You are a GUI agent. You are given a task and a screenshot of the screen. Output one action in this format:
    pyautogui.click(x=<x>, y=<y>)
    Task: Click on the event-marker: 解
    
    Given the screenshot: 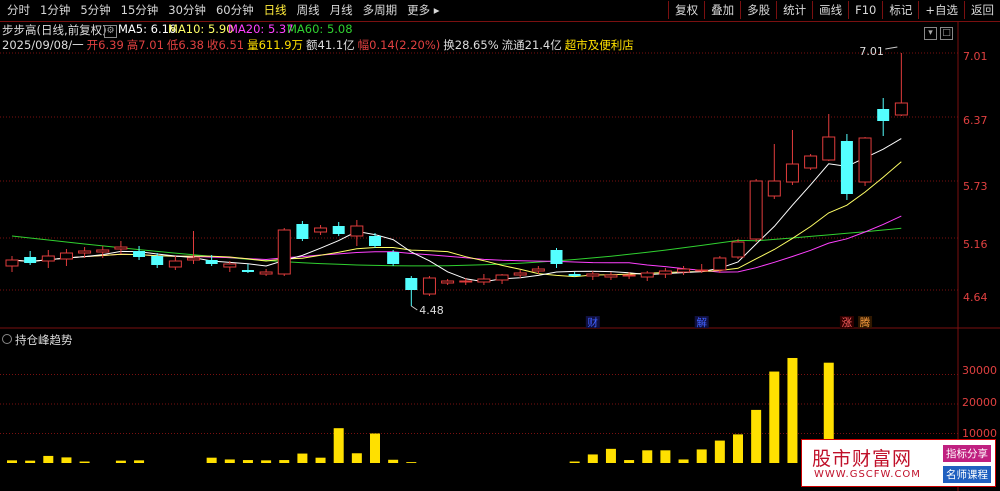 What is the action you would take?
    pyautogui.click(x=701, y=322)
    